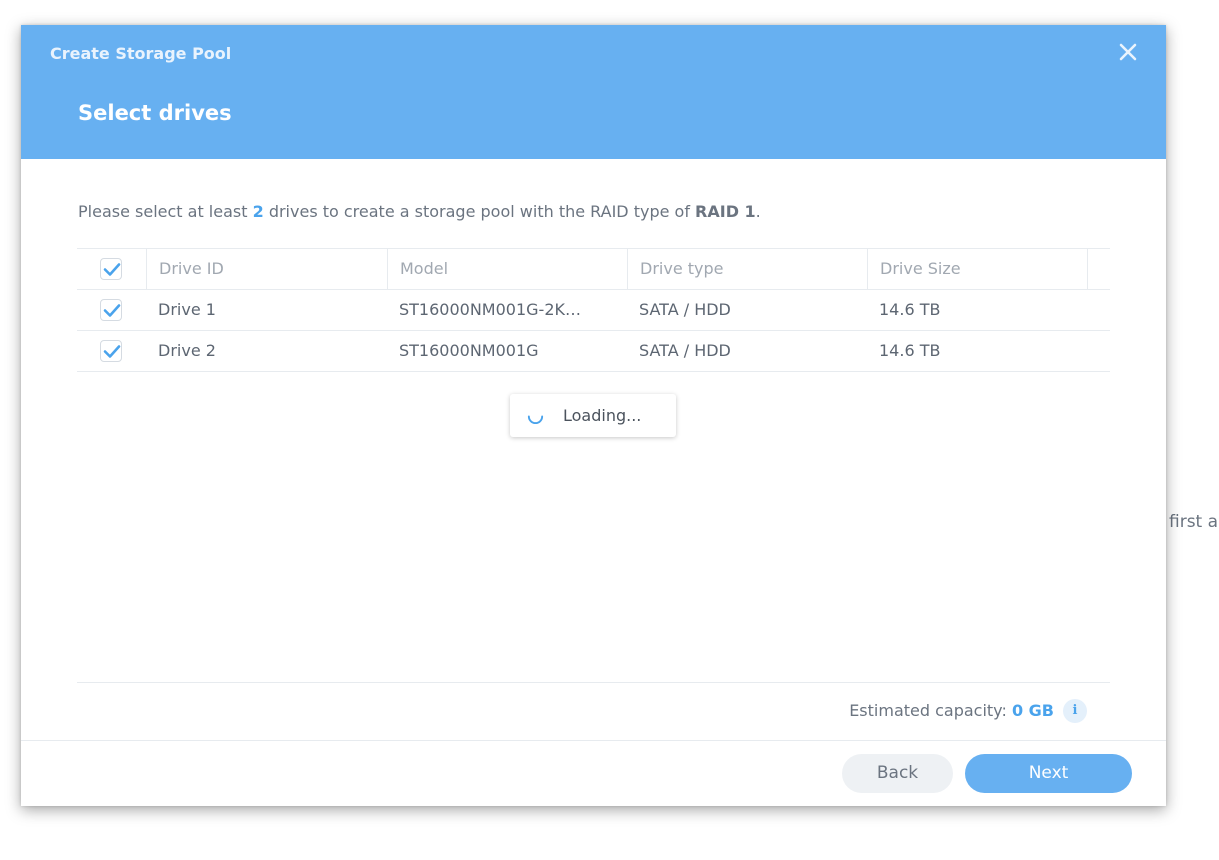  Describe the element at coordinates (1194, 522) in the screenshot. I see `background-partial-text: first a` at that location.